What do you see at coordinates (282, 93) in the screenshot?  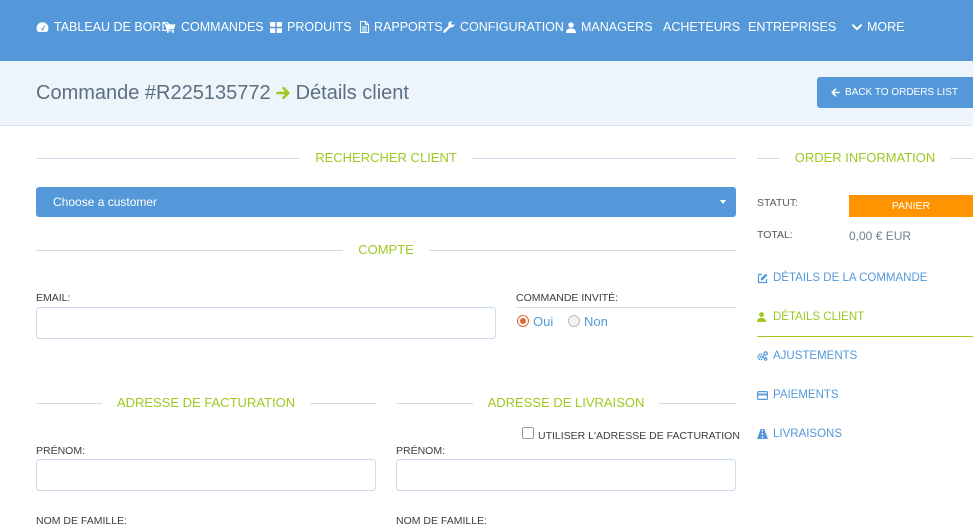 I see `arrow-right-icon` at bounding box center [282, 93].